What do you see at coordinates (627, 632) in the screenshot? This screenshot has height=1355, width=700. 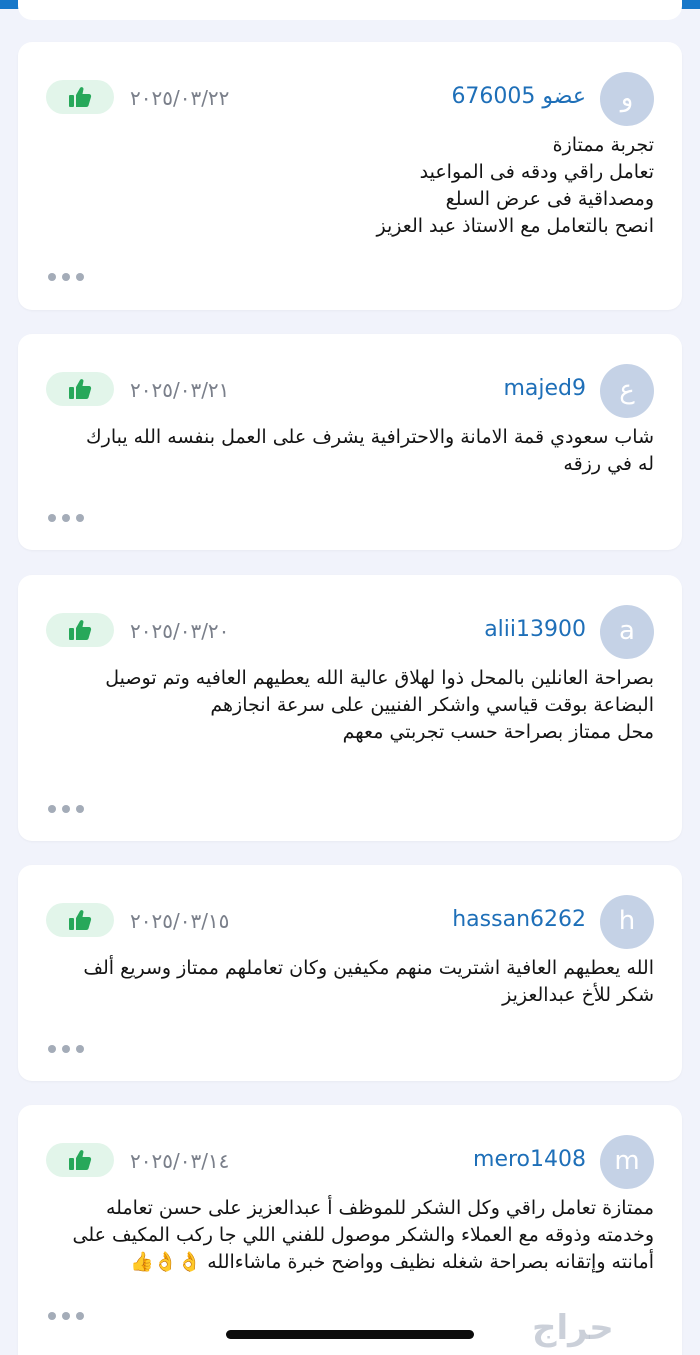 I see `avatar: a` at bounding box center [627, 632].